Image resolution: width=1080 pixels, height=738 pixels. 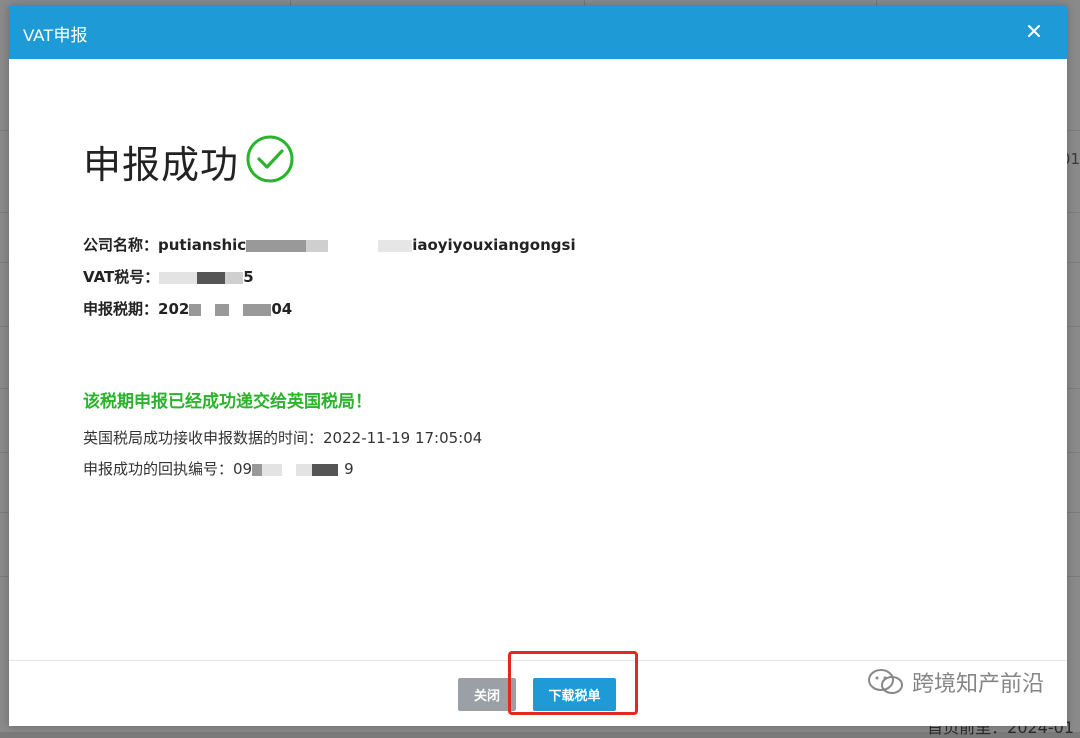 I want to click on company-name-value-start: putianshic, so click(x=202, y=245).